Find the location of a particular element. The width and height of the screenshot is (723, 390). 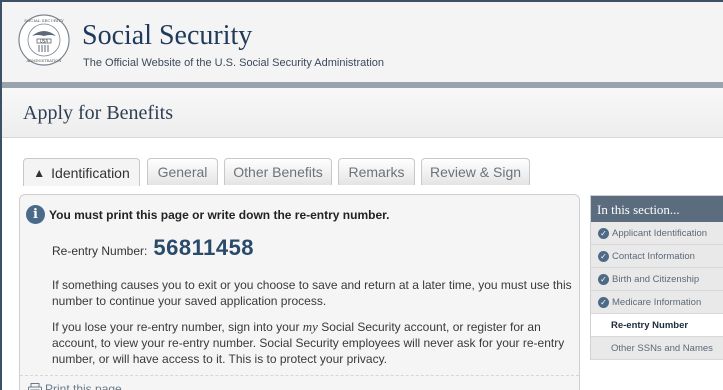

tab-label: Other Benefits is located at coordinates (278, 172).